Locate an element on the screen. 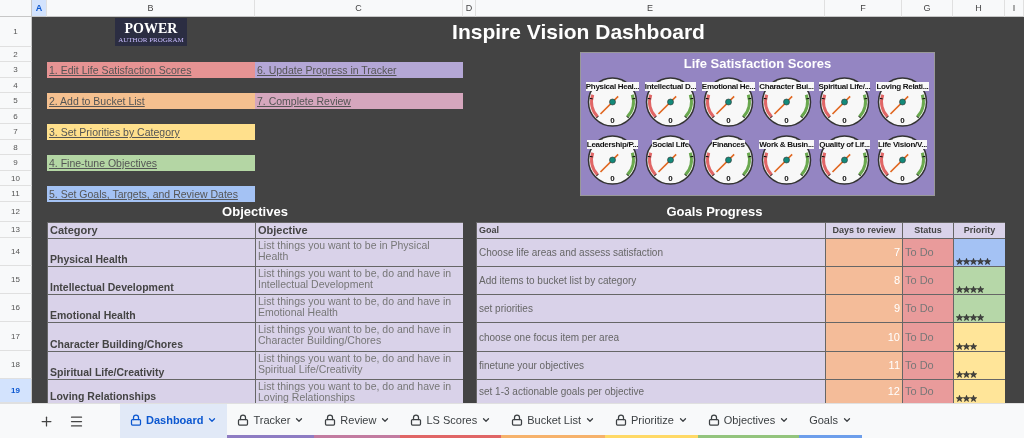 This screenshot has width=1024, height=438. link: 7. Complete Review is located at coordinates (304, 101).